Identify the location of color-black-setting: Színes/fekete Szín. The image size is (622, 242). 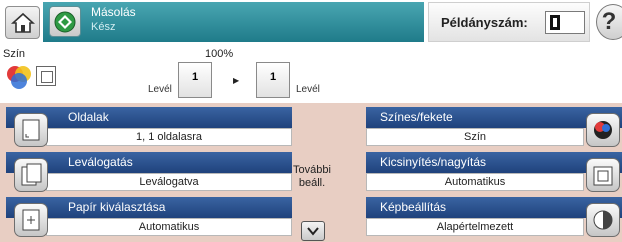
(494, 129).